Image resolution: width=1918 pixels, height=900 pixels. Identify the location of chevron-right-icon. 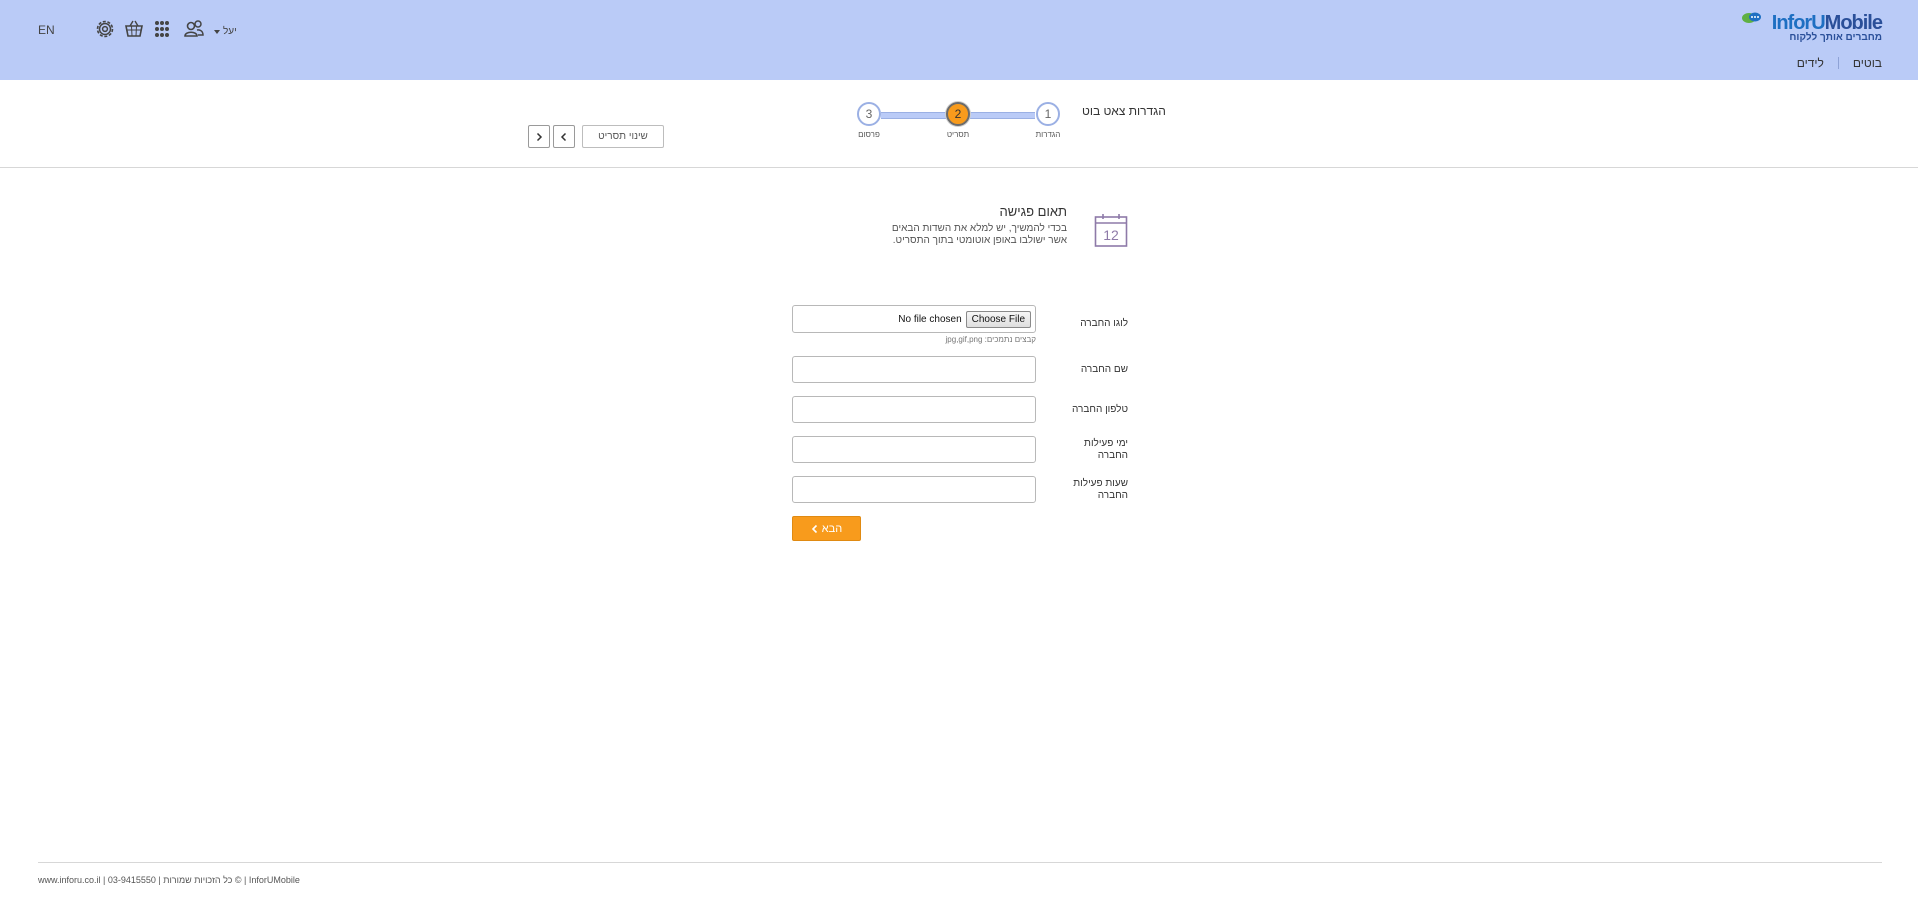
(539, 136).